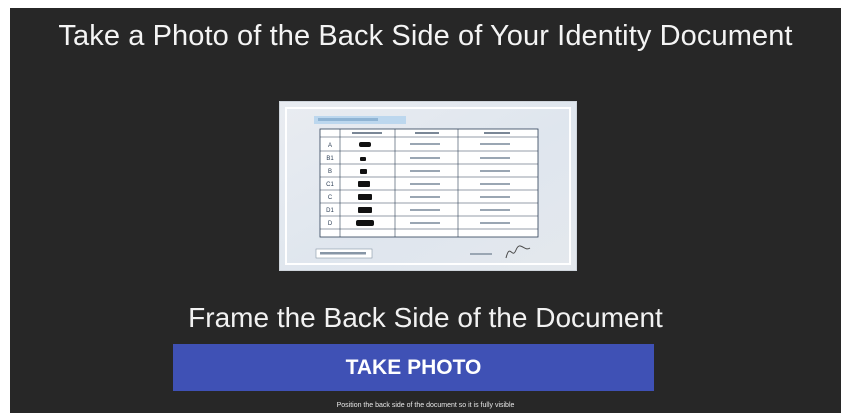 The height and width of the screenshot is (413, 851). I want to click on category-label: D1, so click(330, 211).